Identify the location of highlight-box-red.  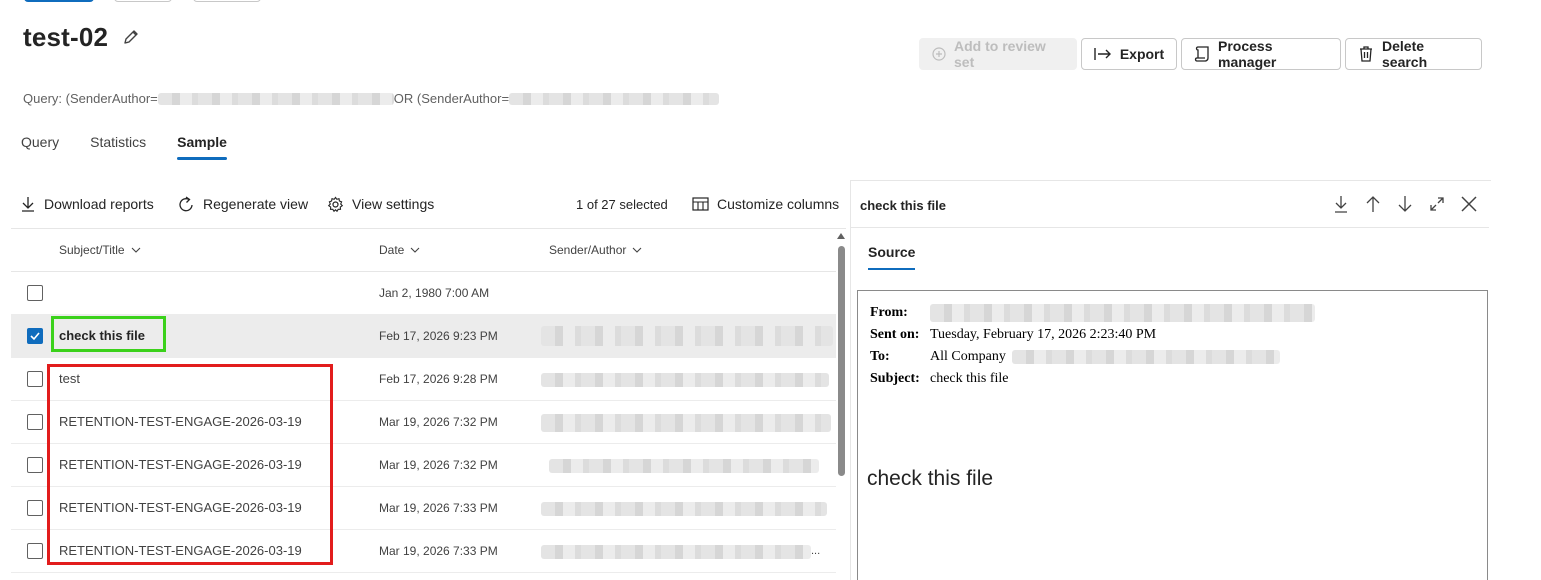
(190, 464).